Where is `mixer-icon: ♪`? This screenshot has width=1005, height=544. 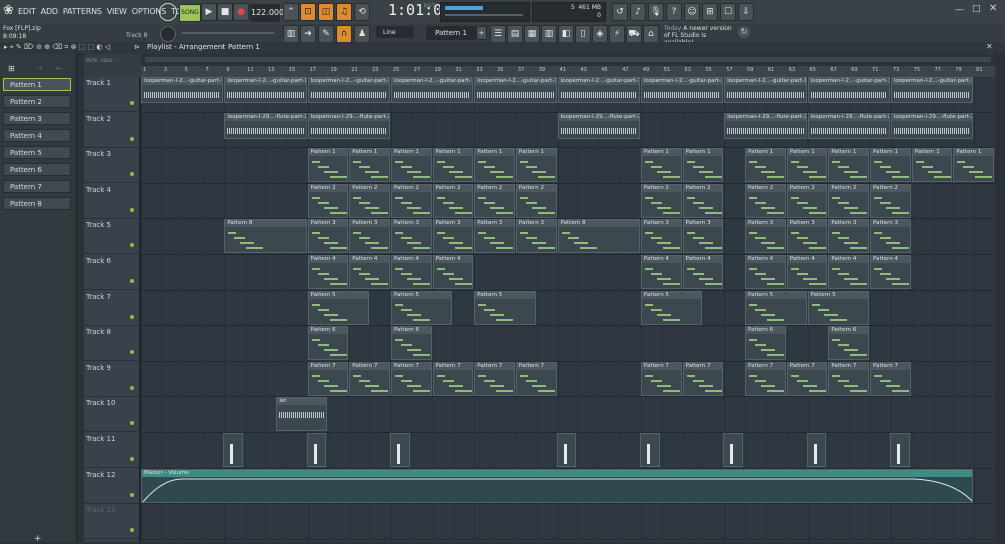 mixer-icon: ♪ is located at coordinates (638, 12).